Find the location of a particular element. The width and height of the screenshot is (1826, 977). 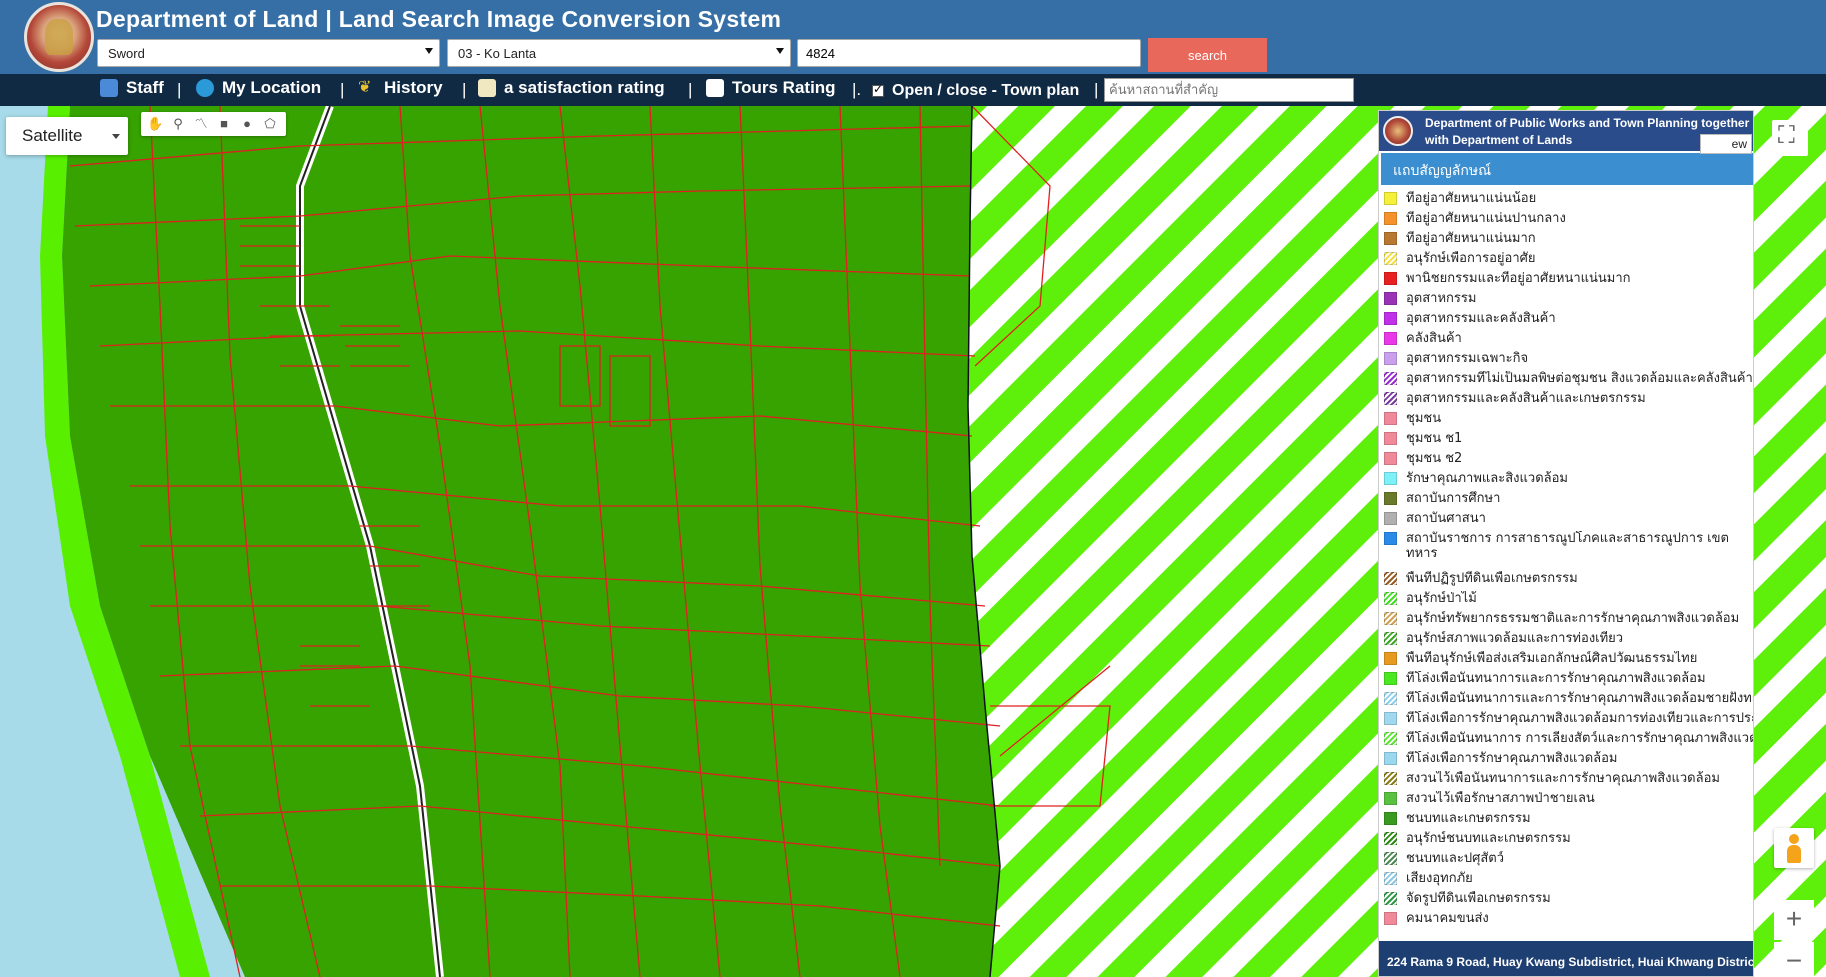

department-seal-icon is located at coordinates (1398, 131).